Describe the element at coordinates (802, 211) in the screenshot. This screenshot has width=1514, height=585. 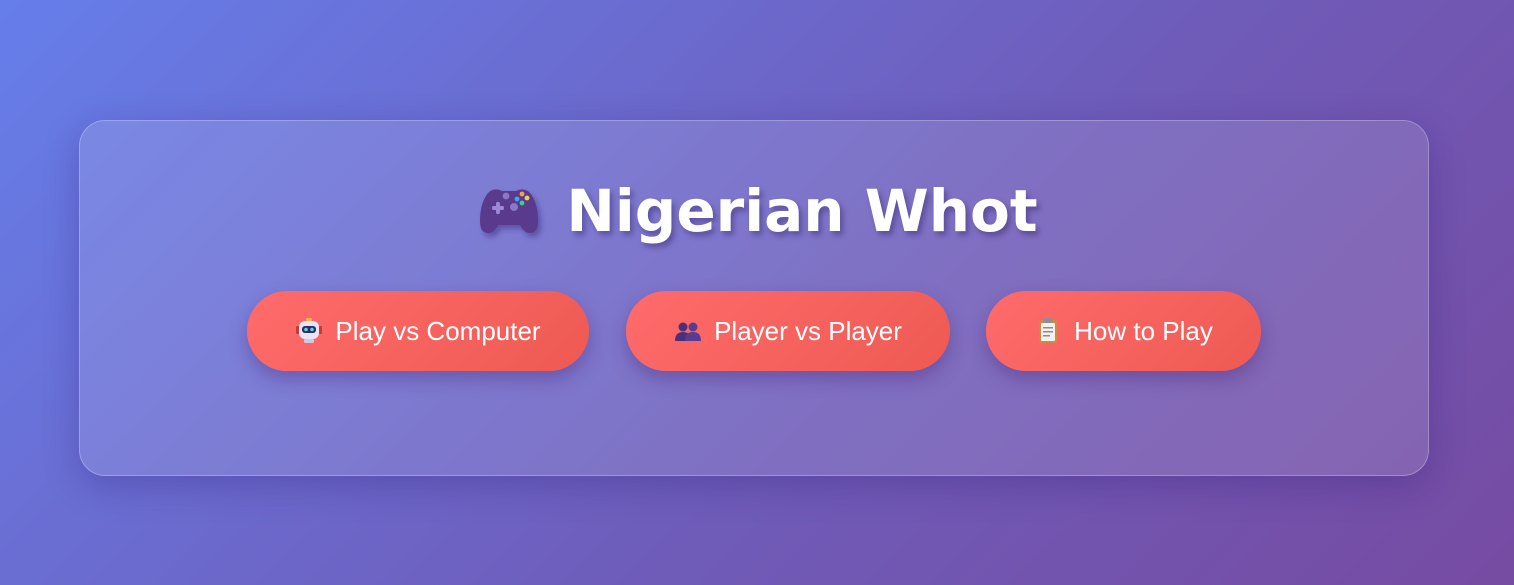
I see `page-title: Nigerian Whot` at that location.